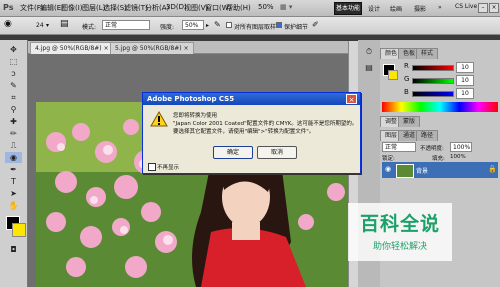 Image resolution: width=500 pixels, height=287 pixels. I want to click on blue-label: B, so click(406, 92).